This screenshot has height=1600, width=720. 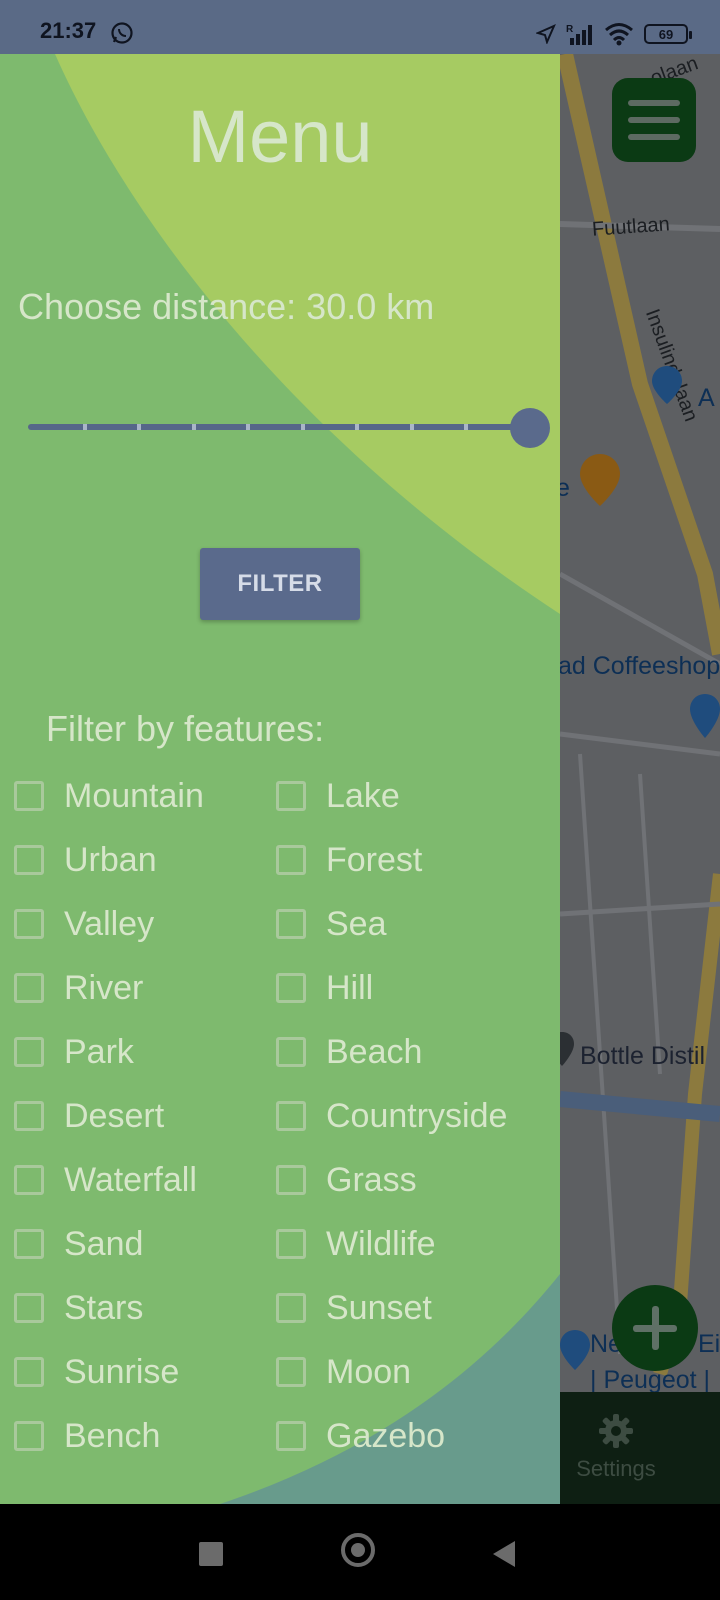 What do you see at coordinates (417, 1115) in the screenshot?
I see `feature-label: Countryside` at bounding box center [417, 1115].